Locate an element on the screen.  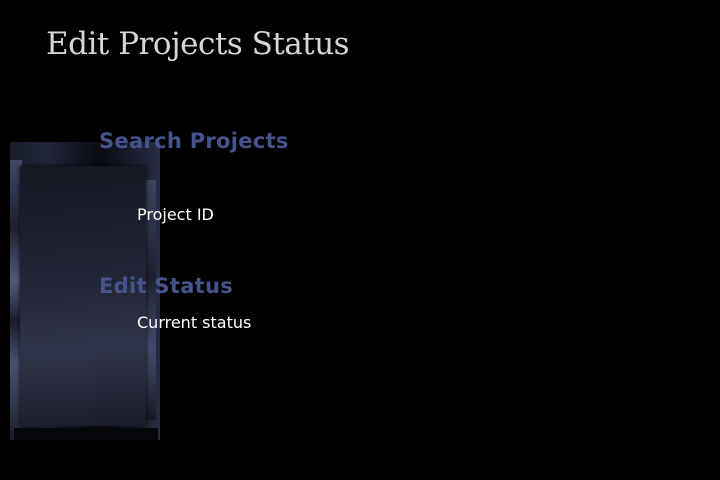
edit-status-heading: Edit Status is located at coordinates (166, 286).